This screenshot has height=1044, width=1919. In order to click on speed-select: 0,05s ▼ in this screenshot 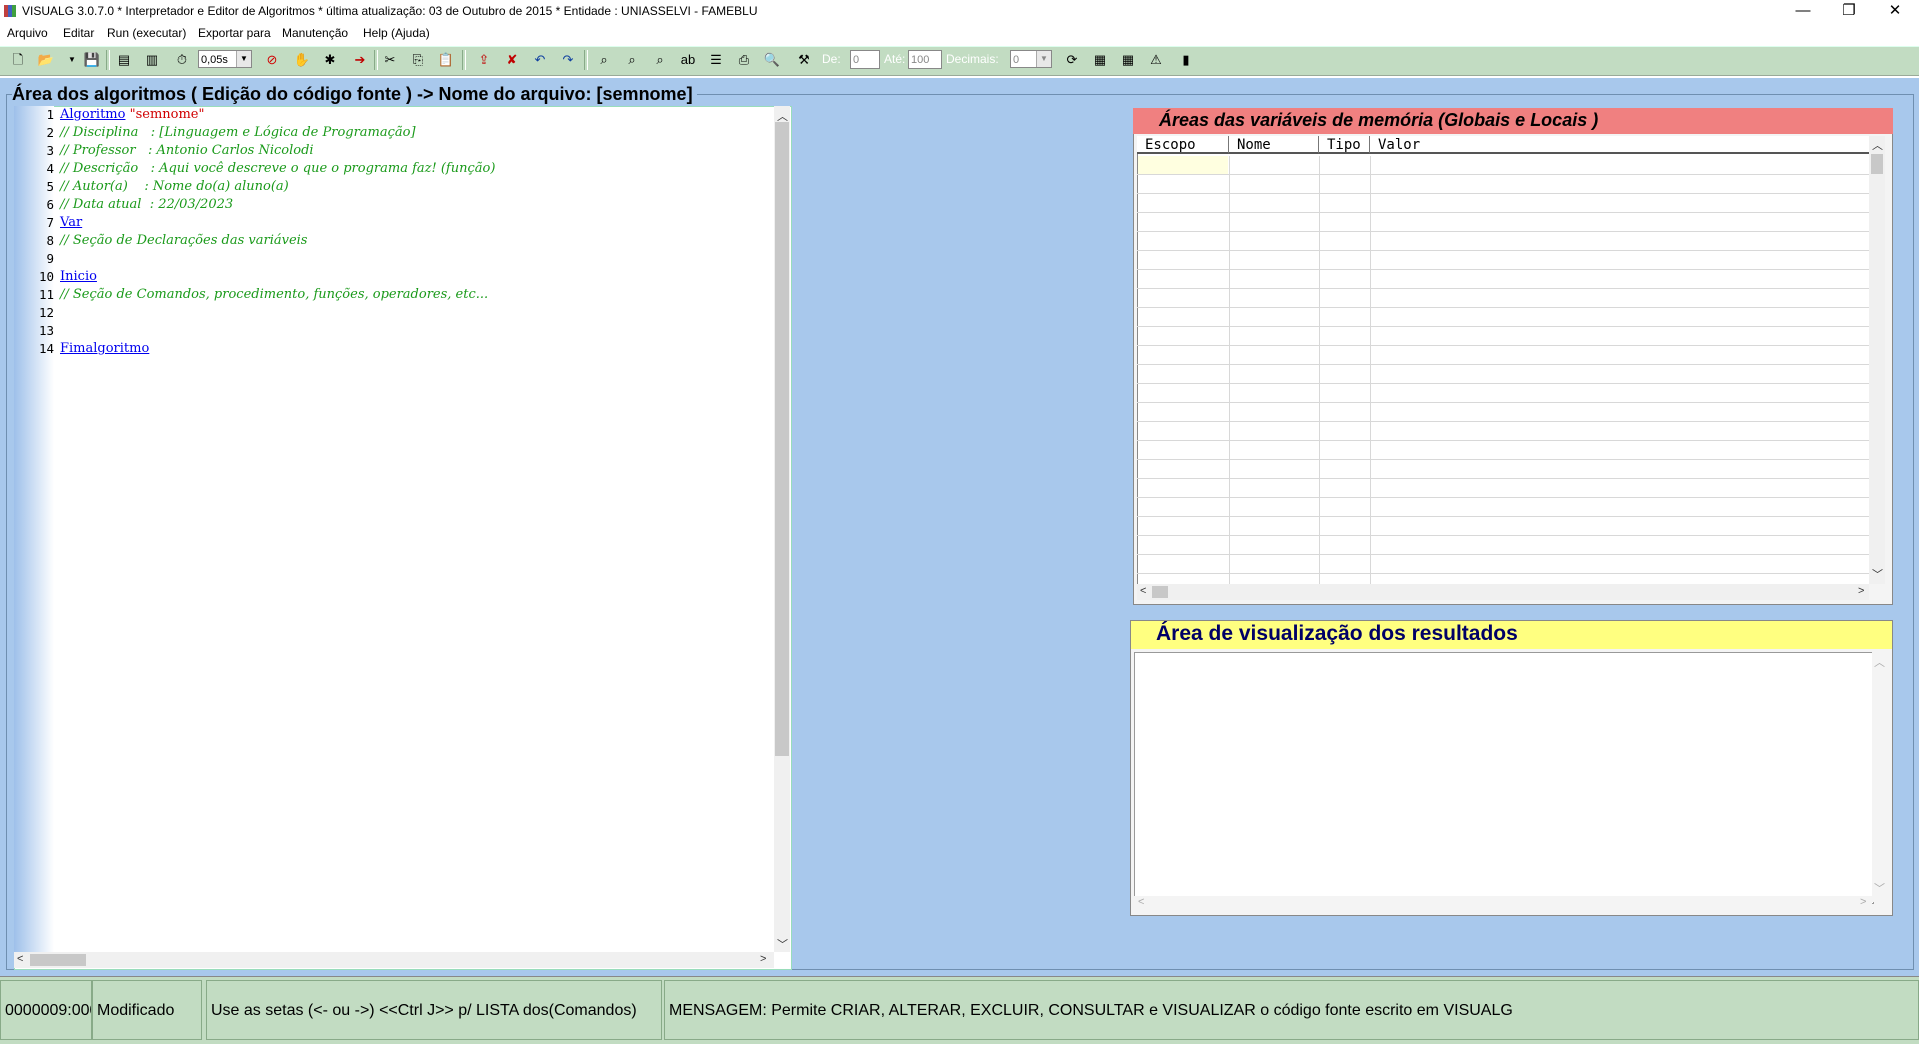, I will do `click(225, 59)`.